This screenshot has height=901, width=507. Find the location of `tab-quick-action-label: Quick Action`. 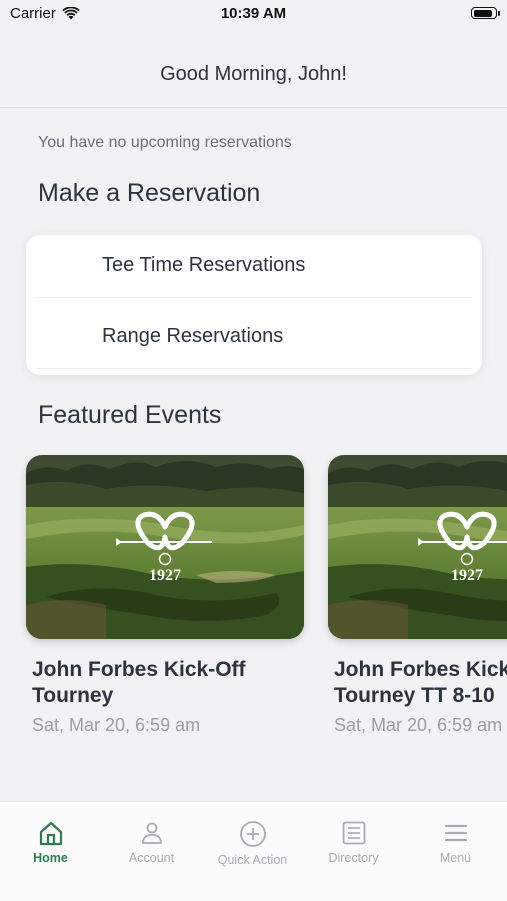

tab-quick-action-label: Quick Action is located at coordinates (252, 860).